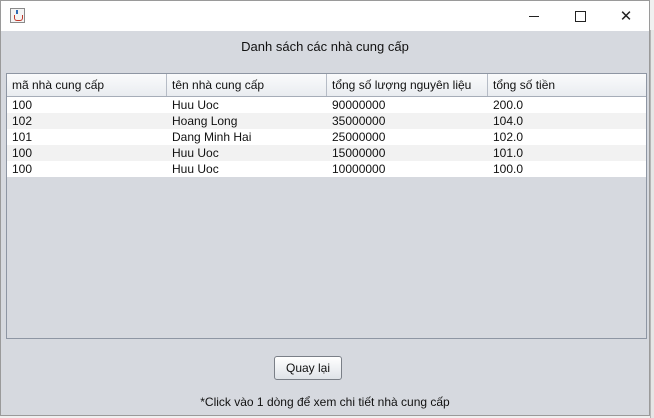  What do you see at coordinates (567, 85) in the screenshot?
I see `column-header-total-amount: tổng số tiền` at bounding box center [567, 85].